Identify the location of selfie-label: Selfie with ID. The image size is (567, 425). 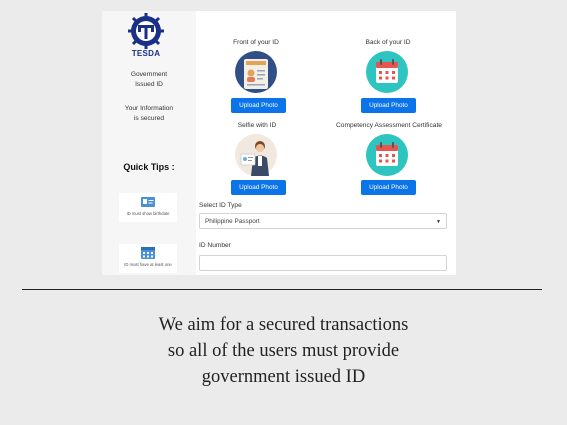
(257, 125).